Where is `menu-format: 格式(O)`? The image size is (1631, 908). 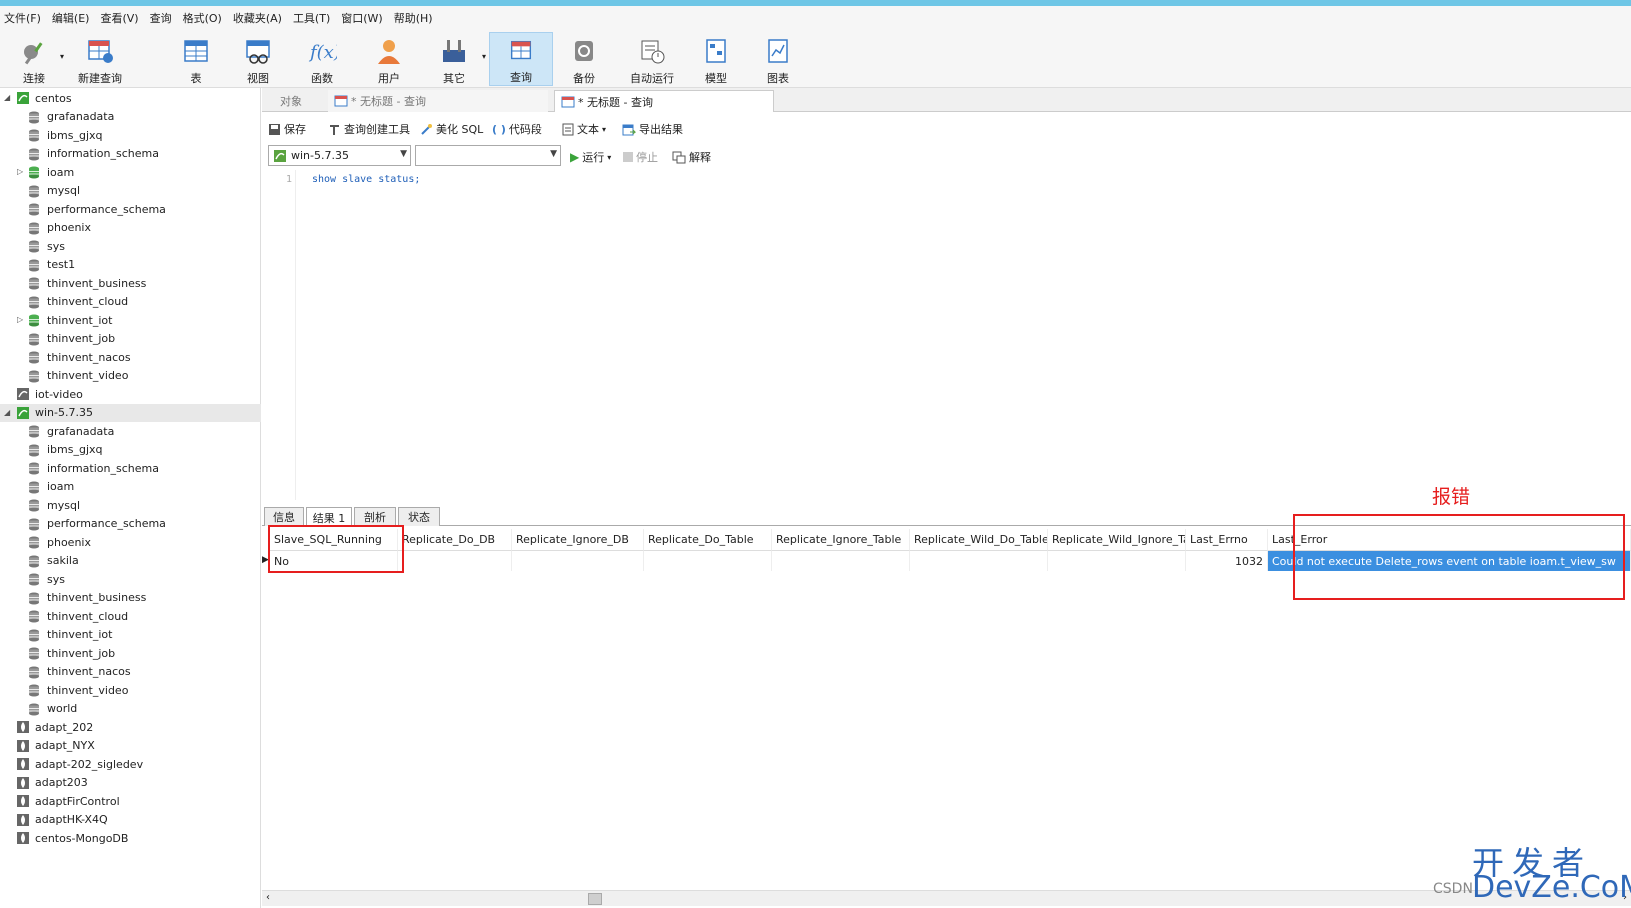
menu-format: 格式(O) is located at coordinates (202, 18).